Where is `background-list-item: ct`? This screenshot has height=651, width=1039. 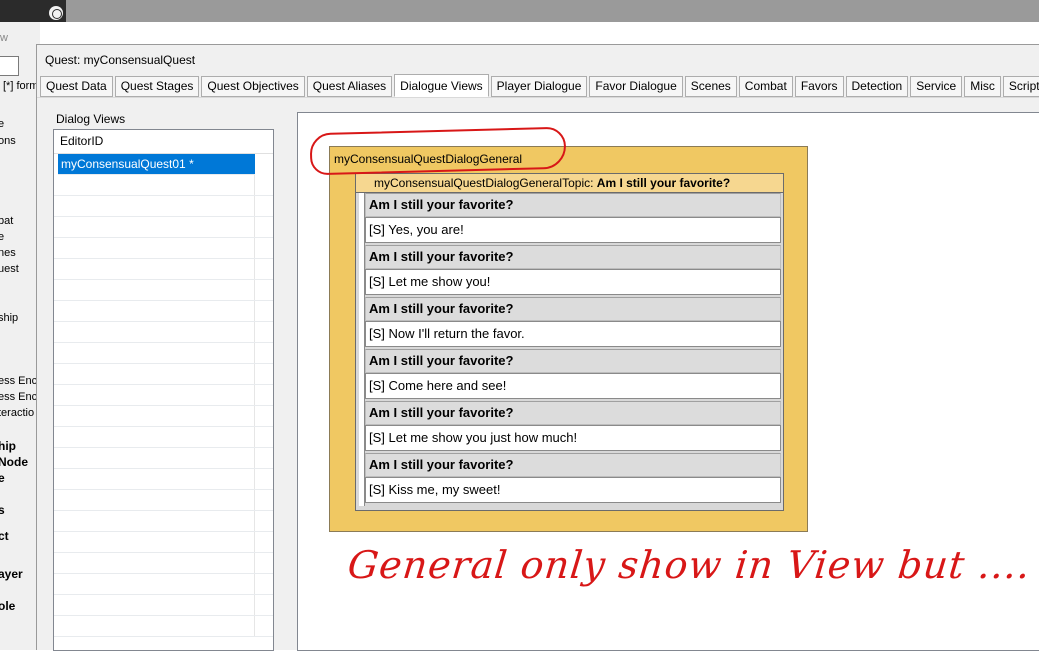
background-list-item: ct is located at coordinates (4, 536).